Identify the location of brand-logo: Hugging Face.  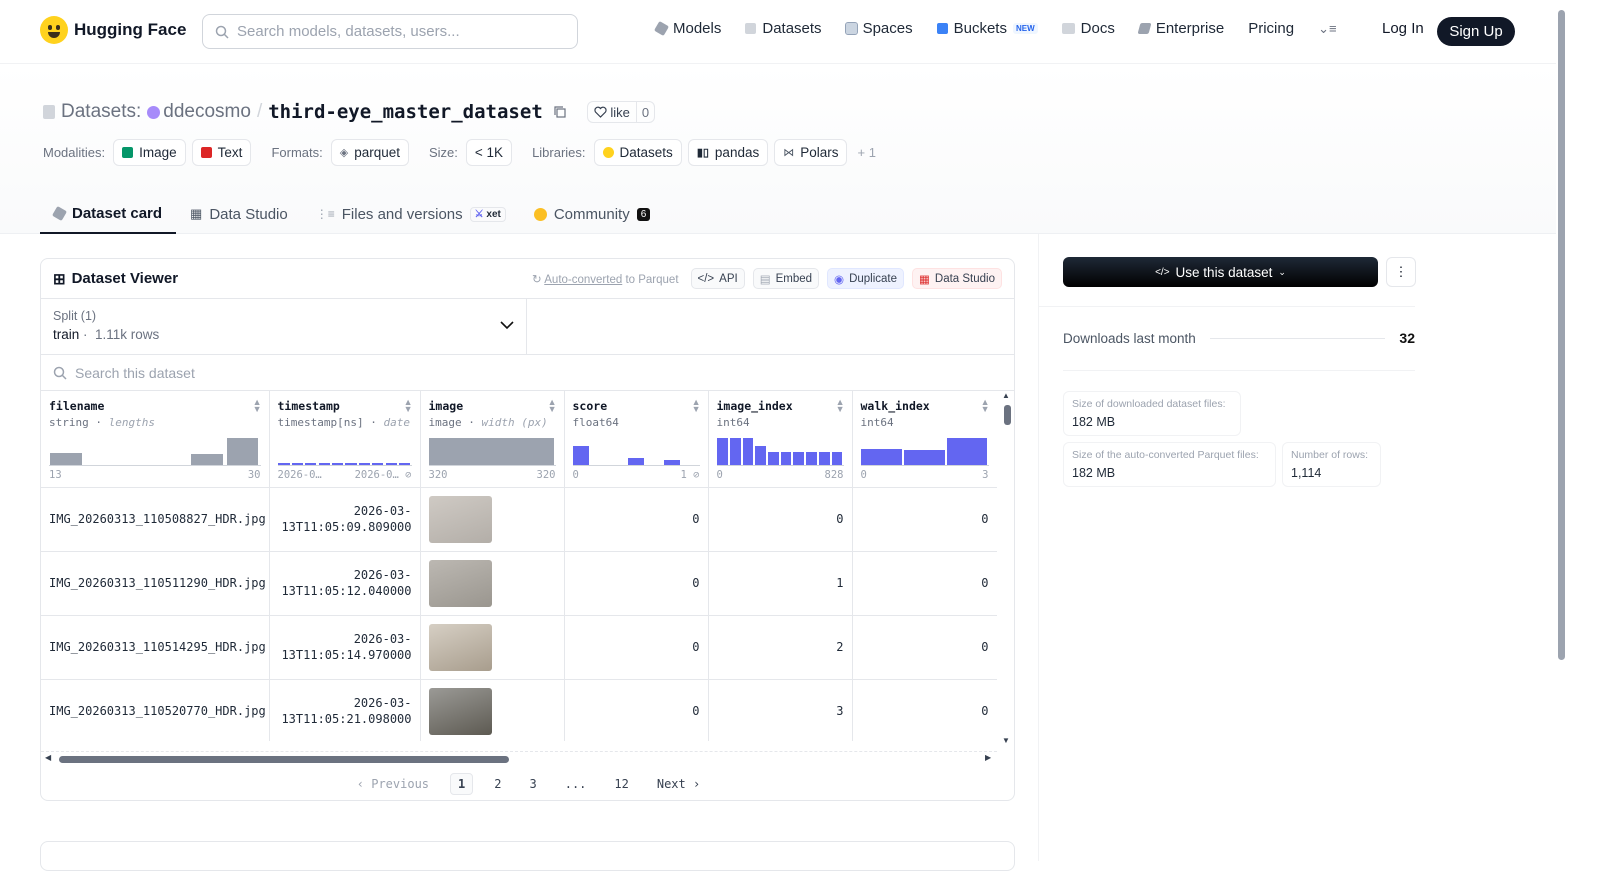
(113, 30).